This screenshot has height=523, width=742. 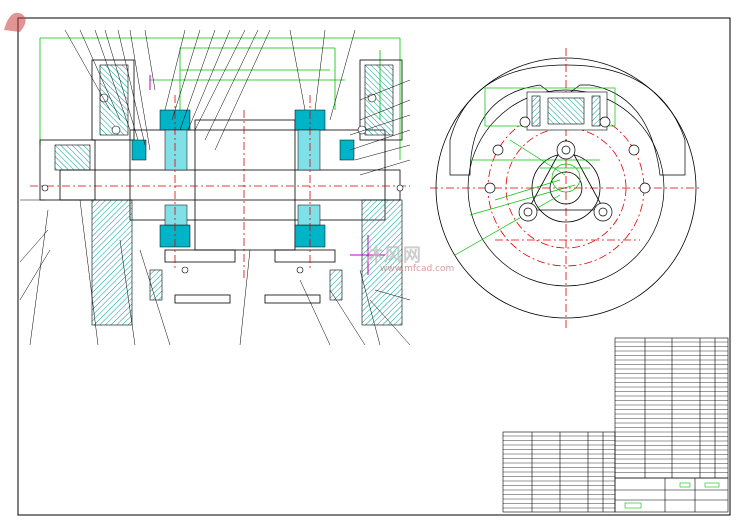 What do you see at coordinates (567, 111) in the screenshot?
I see `top-housing` at bounding box center [567, 111].